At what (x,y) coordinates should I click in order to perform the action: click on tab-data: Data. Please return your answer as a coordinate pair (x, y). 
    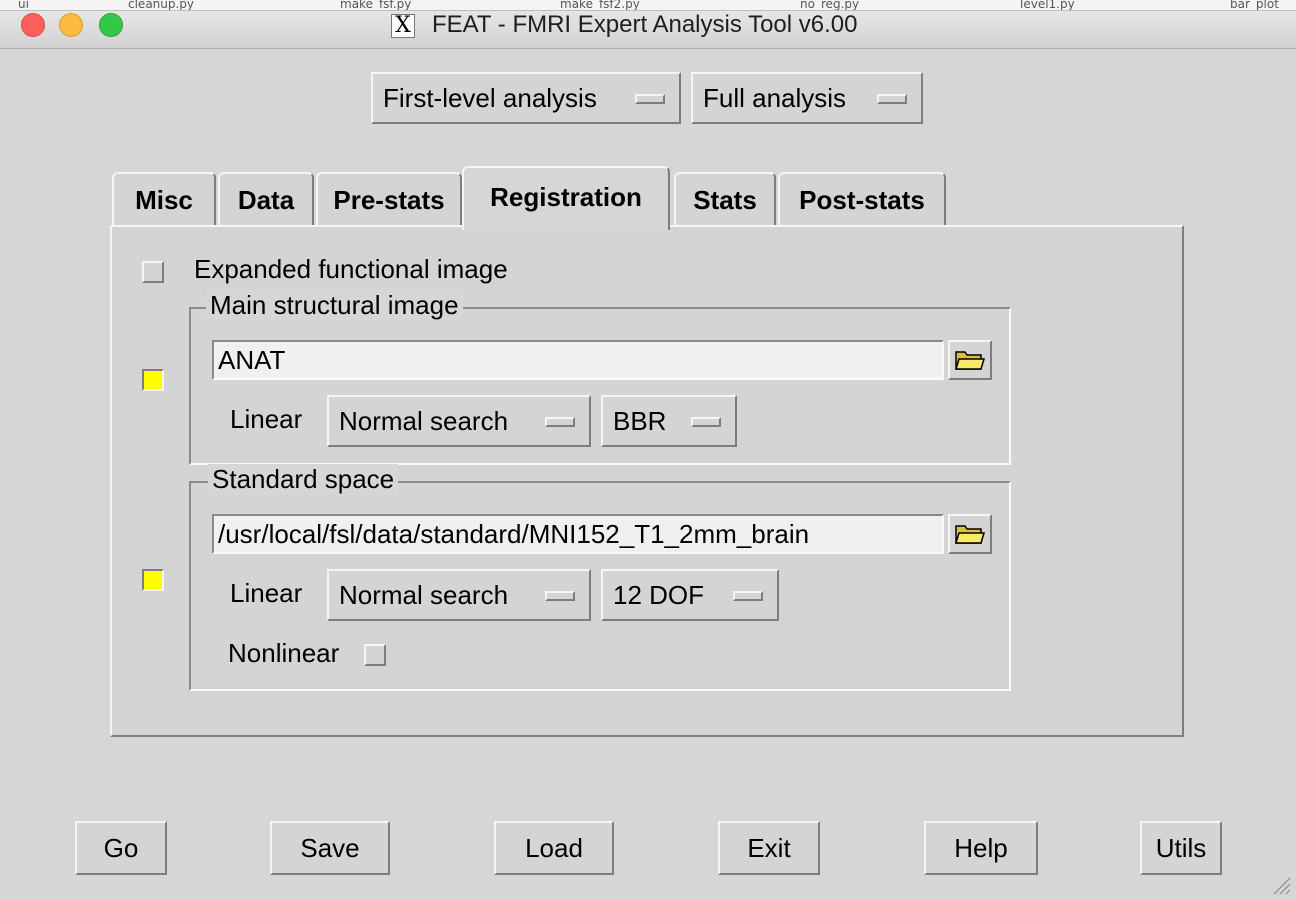
    Looking at the image, I should click on (266, 199).